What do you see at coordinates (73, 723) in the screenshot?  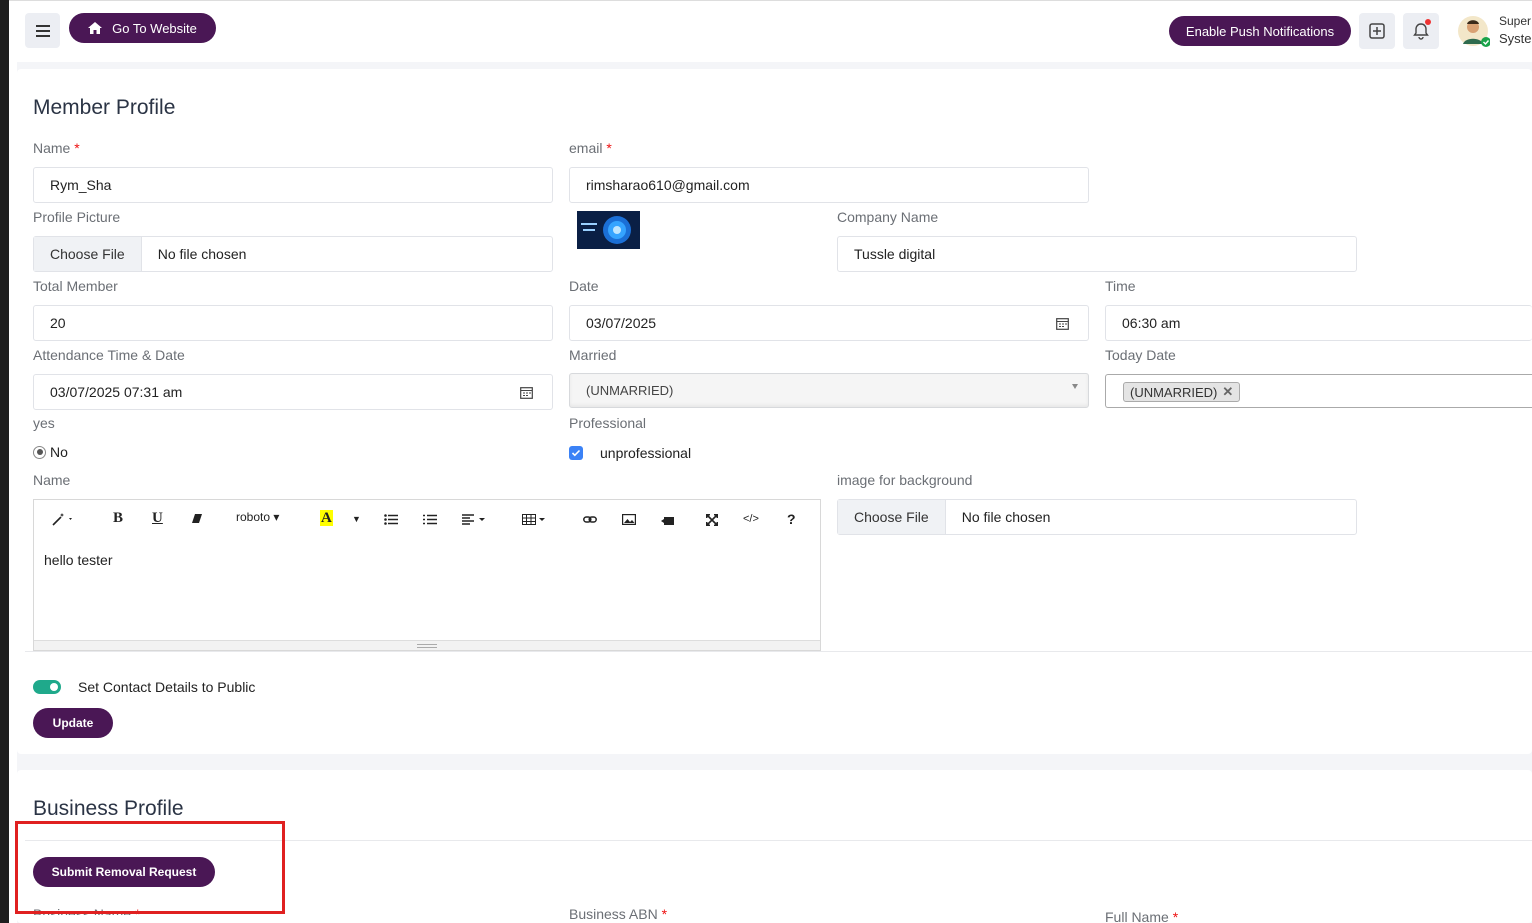 I see `update-button: Update` at bounding box center [73, 723].